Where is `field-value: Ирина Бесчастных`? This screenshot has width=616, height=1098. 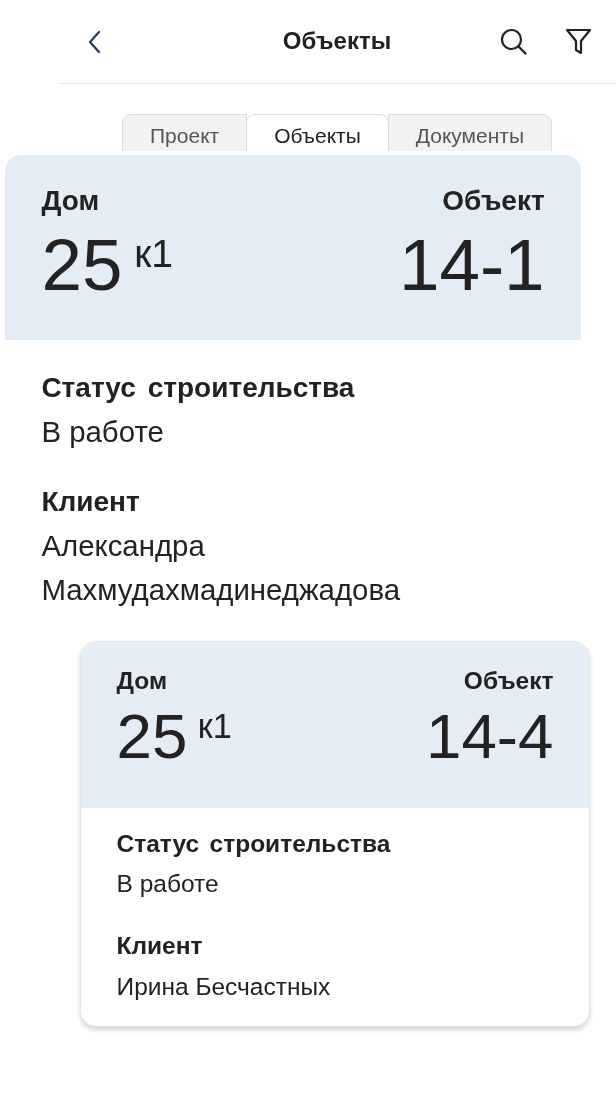
field-value: Ирина Бесчастных is located at coordinates (224, 986).